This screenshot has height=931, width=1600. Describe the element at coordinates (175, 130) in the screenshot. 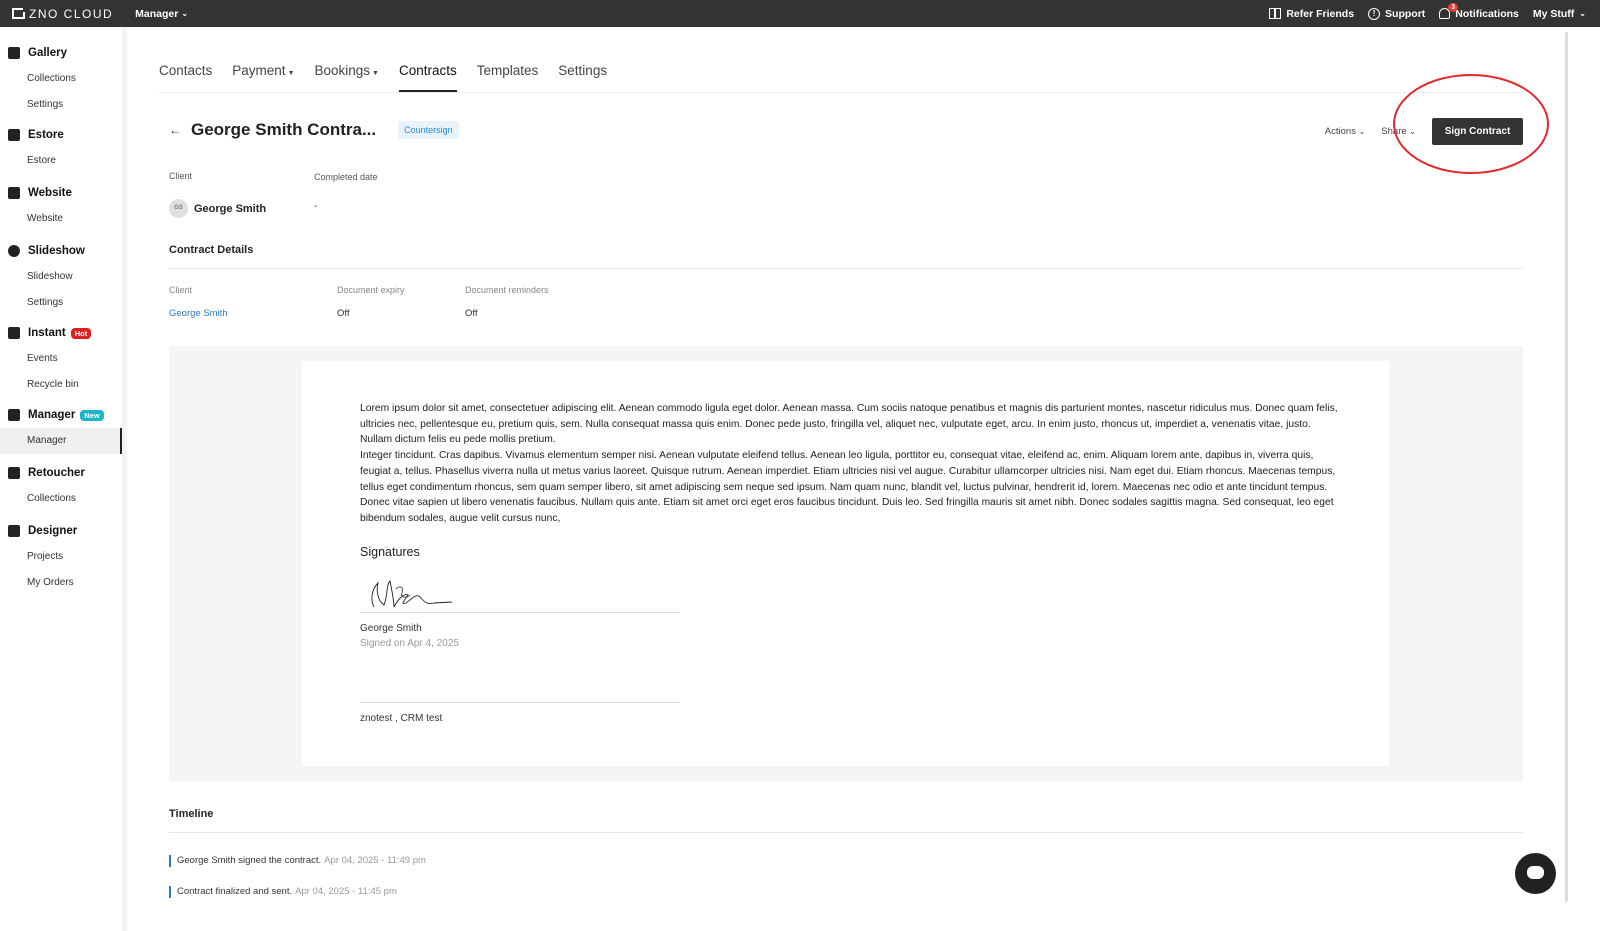

I see `back-arrow-icon: ←` at that location.